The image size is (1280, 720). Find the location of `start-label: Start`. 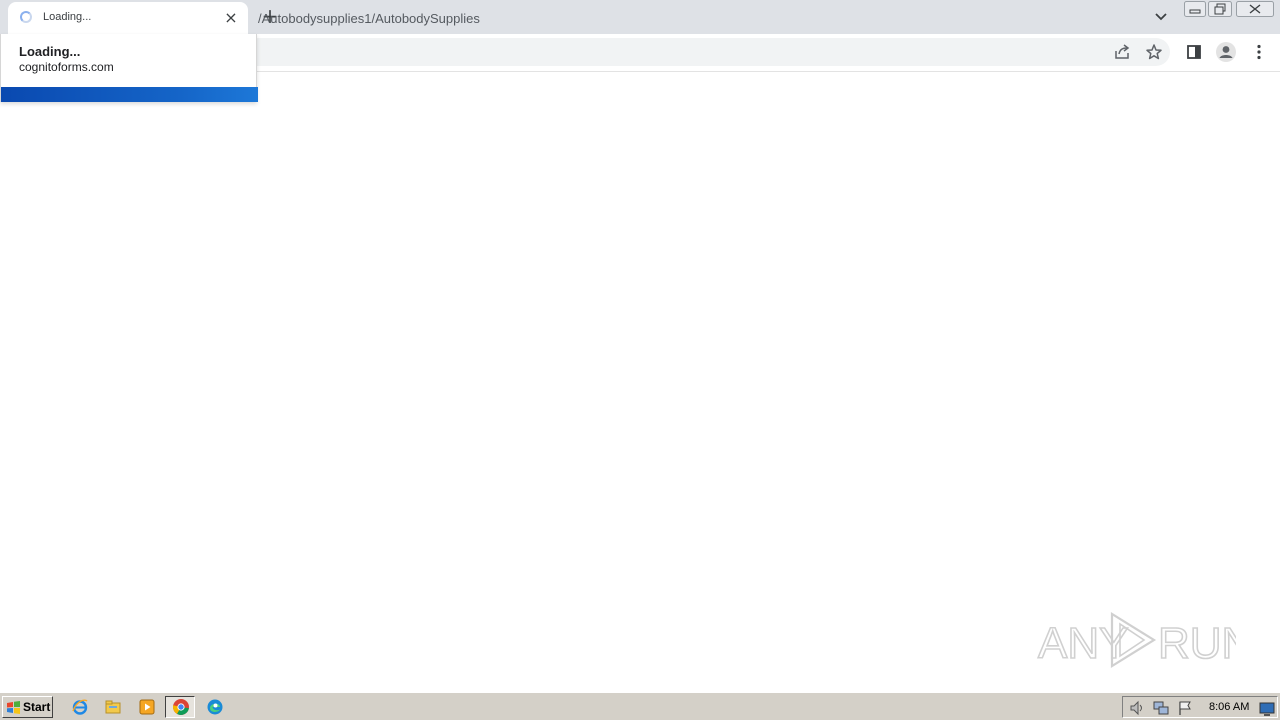

start-label: Start is located at coordinates (37, 707).